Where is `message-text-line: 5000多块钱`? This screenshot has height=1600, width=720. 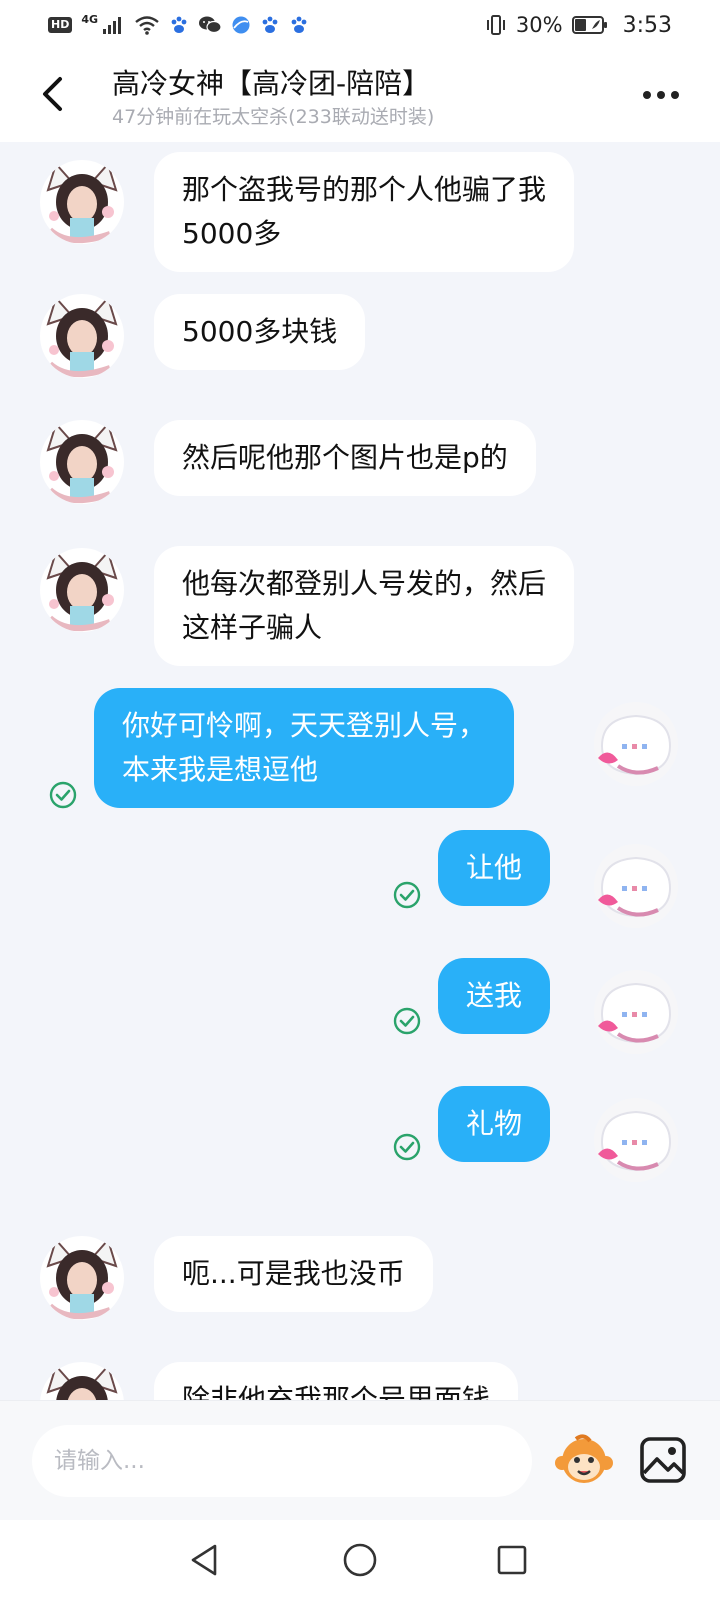 message-text-line: 5000多块钱 is located at coordinates (260, 331).